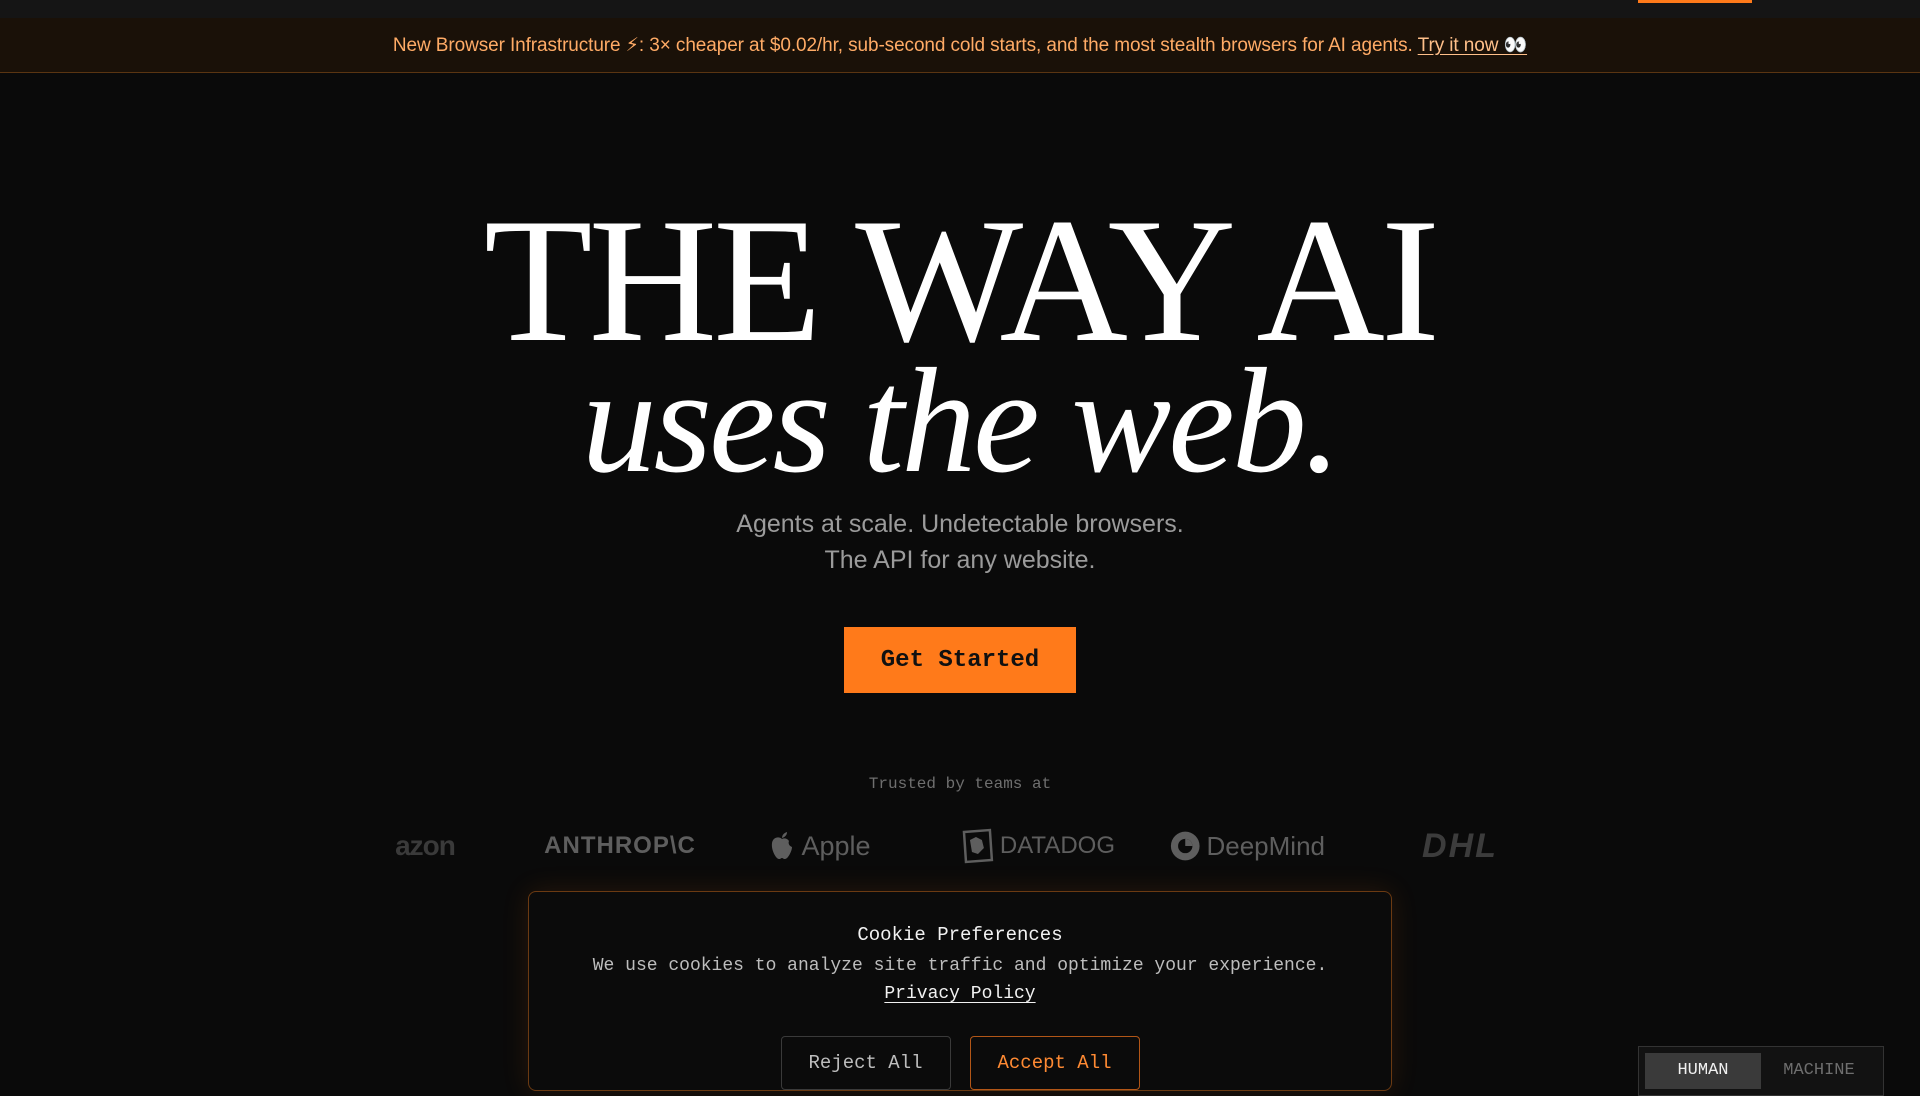  Describe the element at coordinates (960, 1063) in the screenshot. I see `cookie-actions: Reject All Accept All` at that location.